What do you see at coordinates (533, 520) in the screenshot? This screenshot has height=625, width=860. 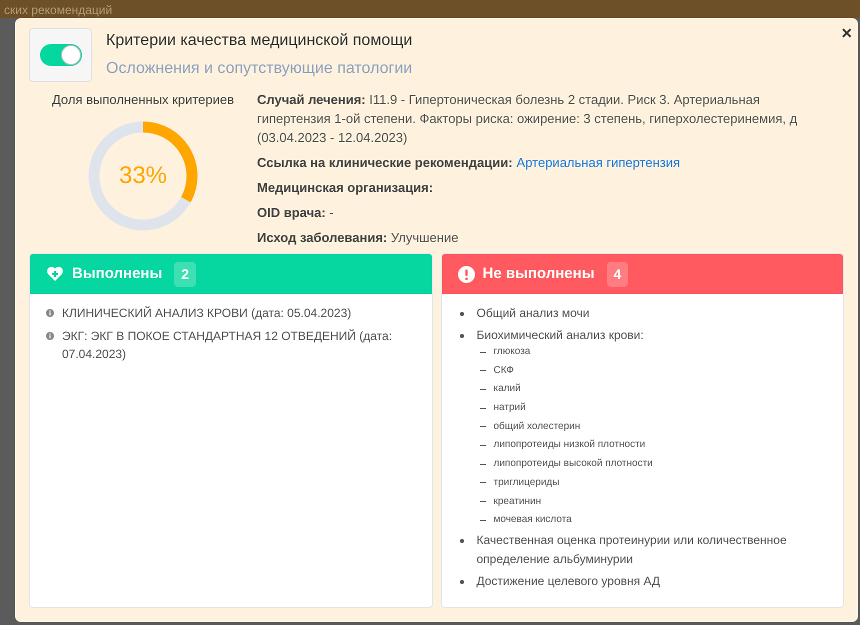 I see `sub-item: мочевая кислота` at bounding box center [533, 520].